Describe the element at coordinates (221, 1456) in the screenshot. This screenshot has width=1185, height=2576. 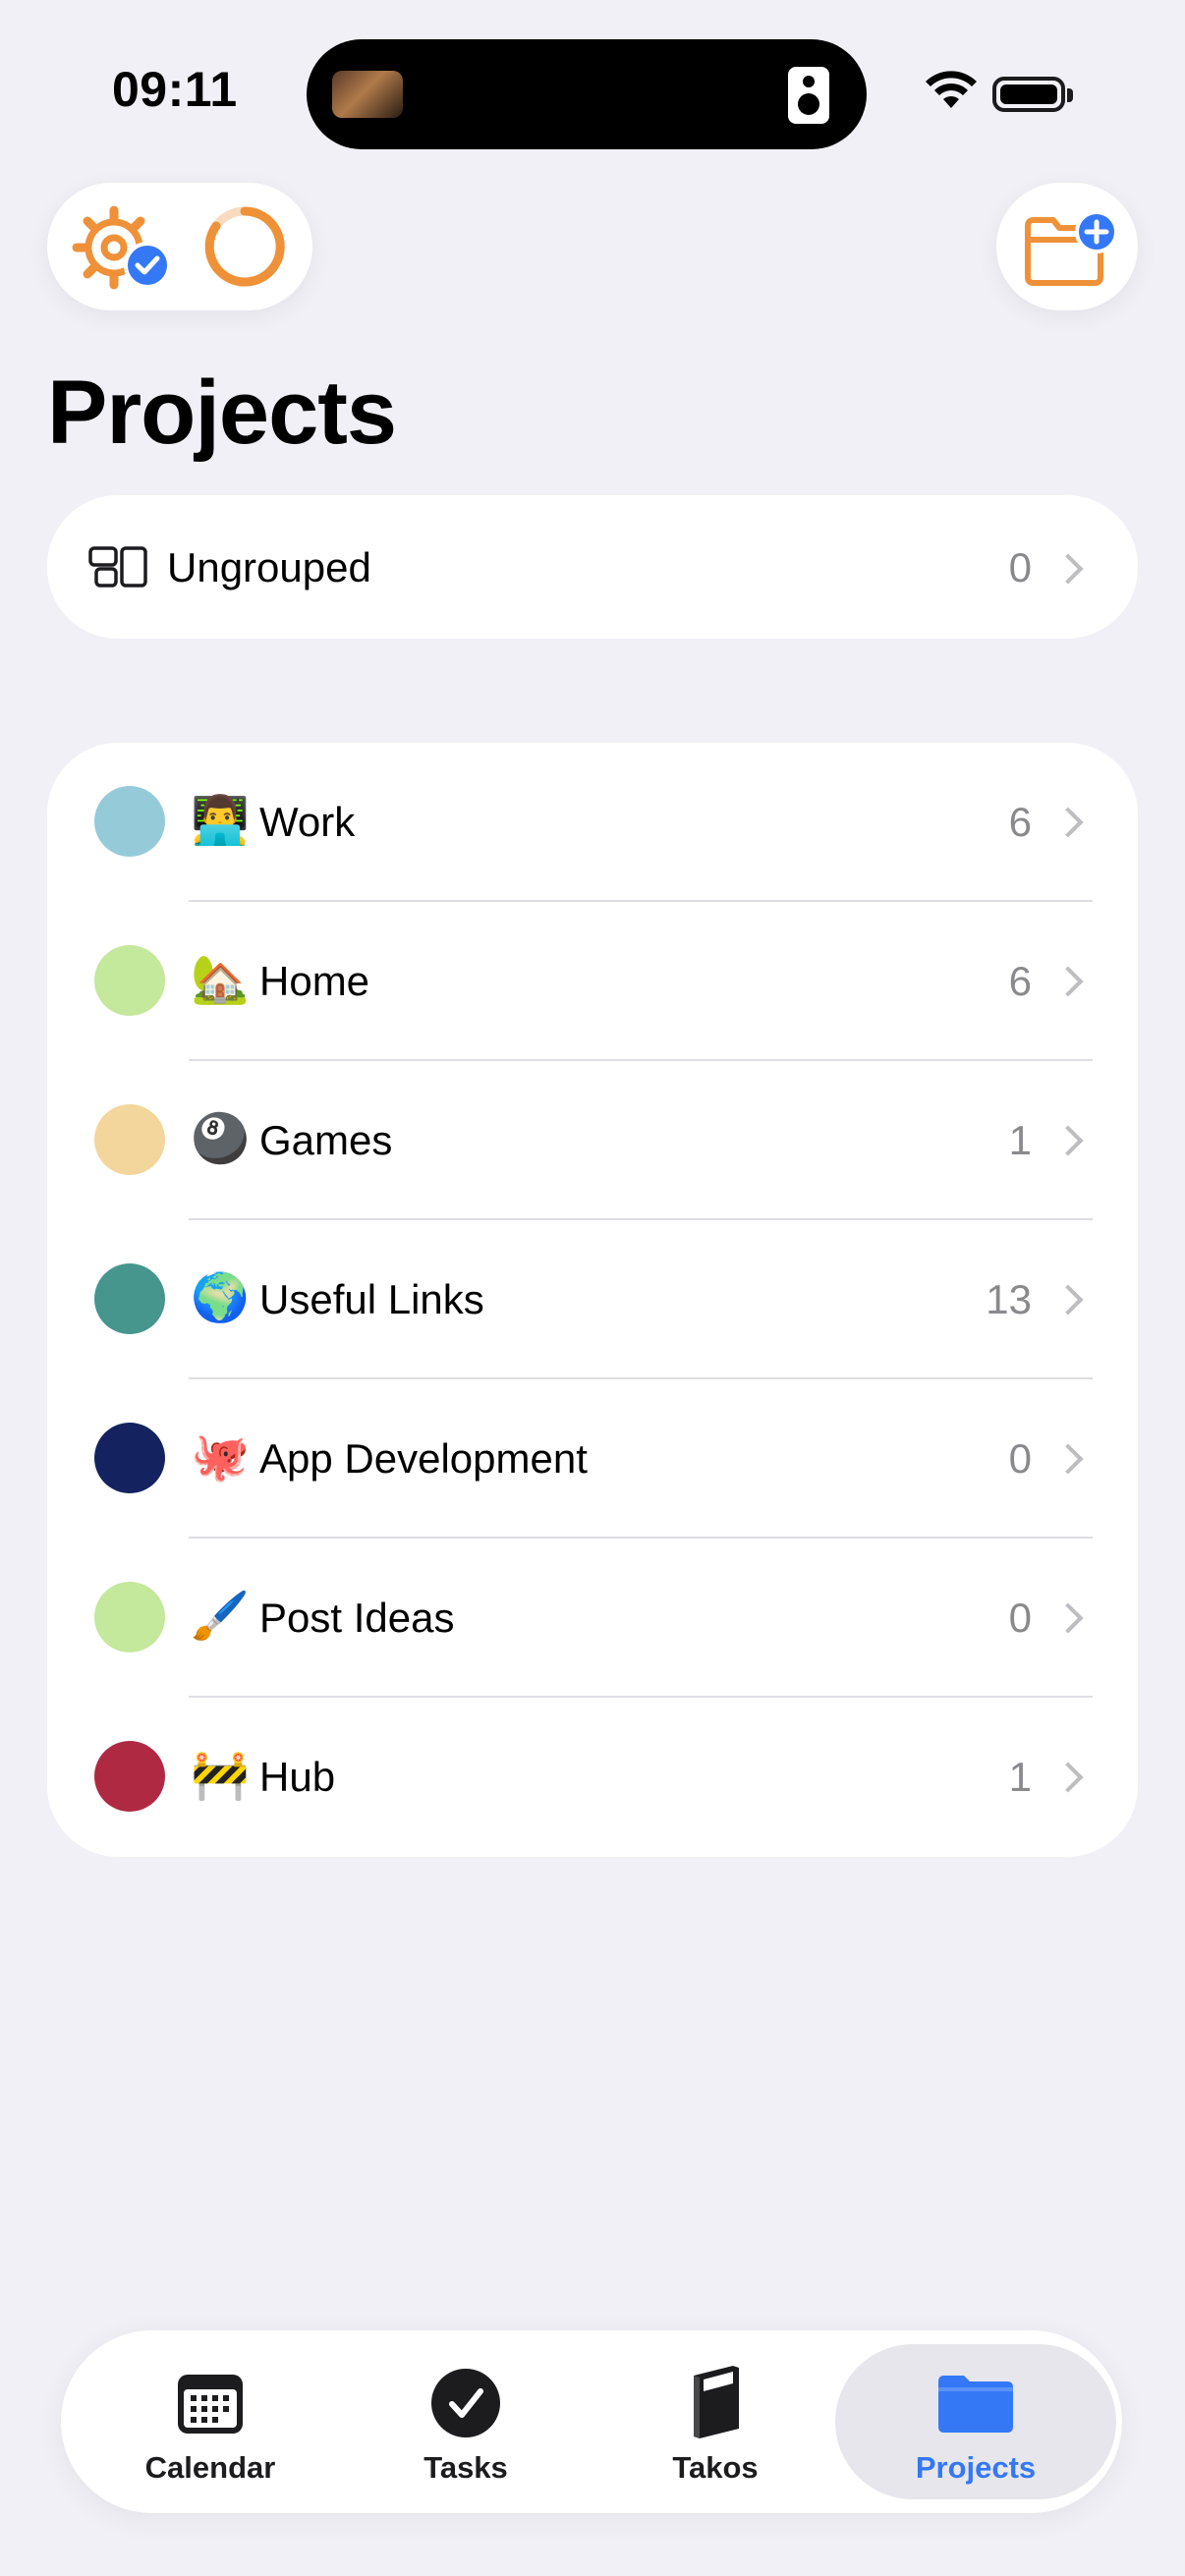
I see `project-emoji: 🐙` at that location.